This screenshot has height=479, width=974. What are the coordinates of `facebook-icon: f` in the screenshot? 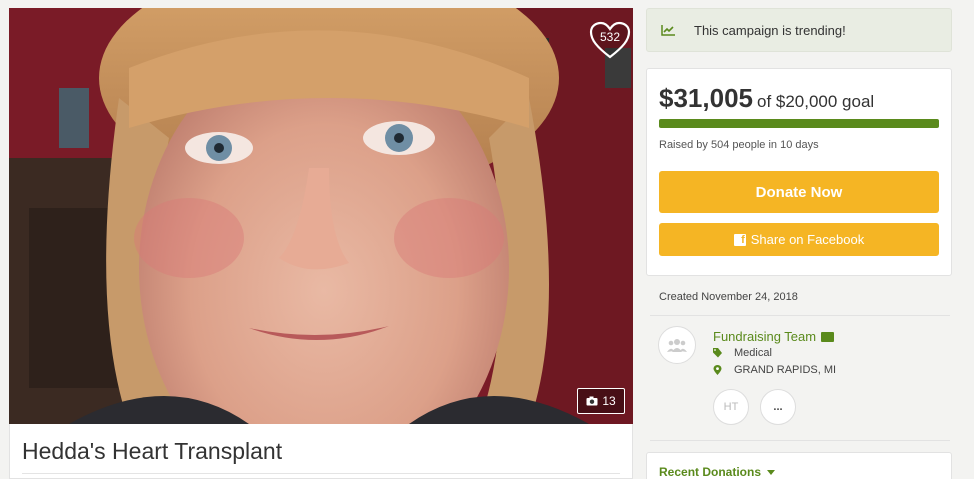 It's located at (739, 239).